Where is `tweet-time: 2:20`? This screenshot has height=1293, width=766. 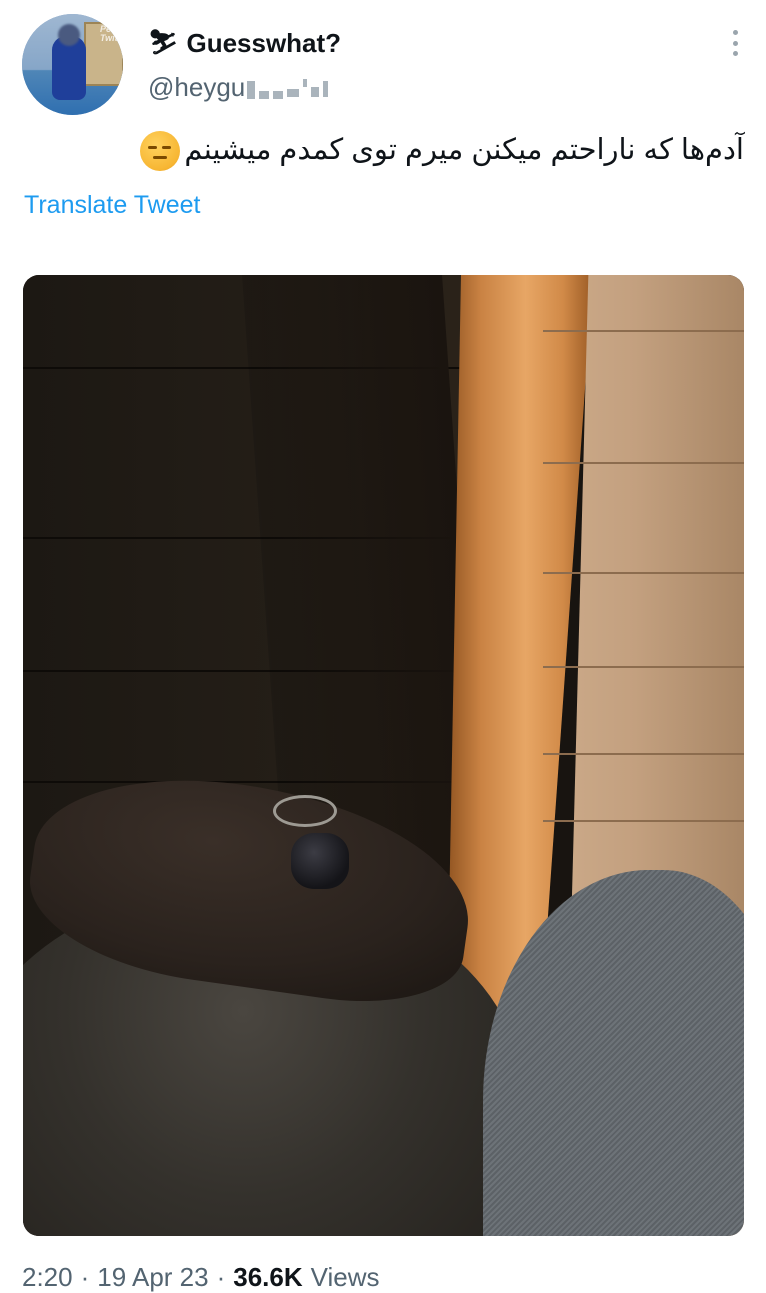
tweet-time: 2:20 is located at coordinates (47, 1277).